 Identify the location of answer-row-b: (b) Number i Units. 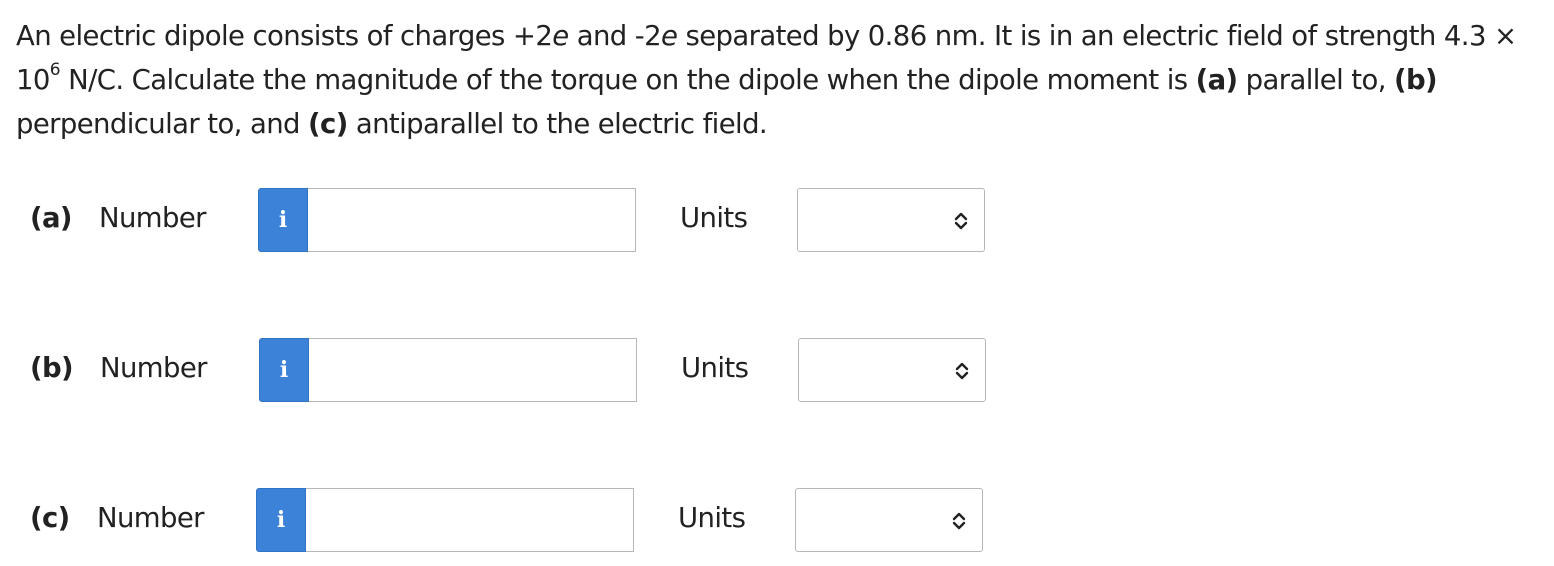
(530, 371).